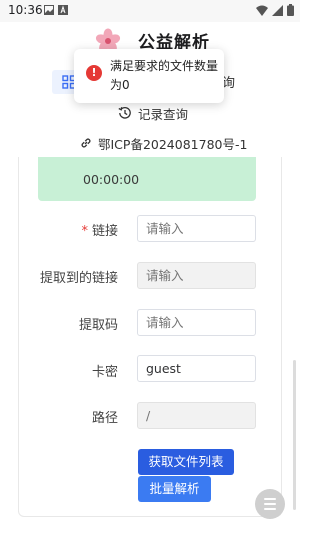 This screenshot has height=533, width=320. What do you see at coordinates (147, 179) in the screenshot?
I see `info-box` at bounding box center [147, 179].